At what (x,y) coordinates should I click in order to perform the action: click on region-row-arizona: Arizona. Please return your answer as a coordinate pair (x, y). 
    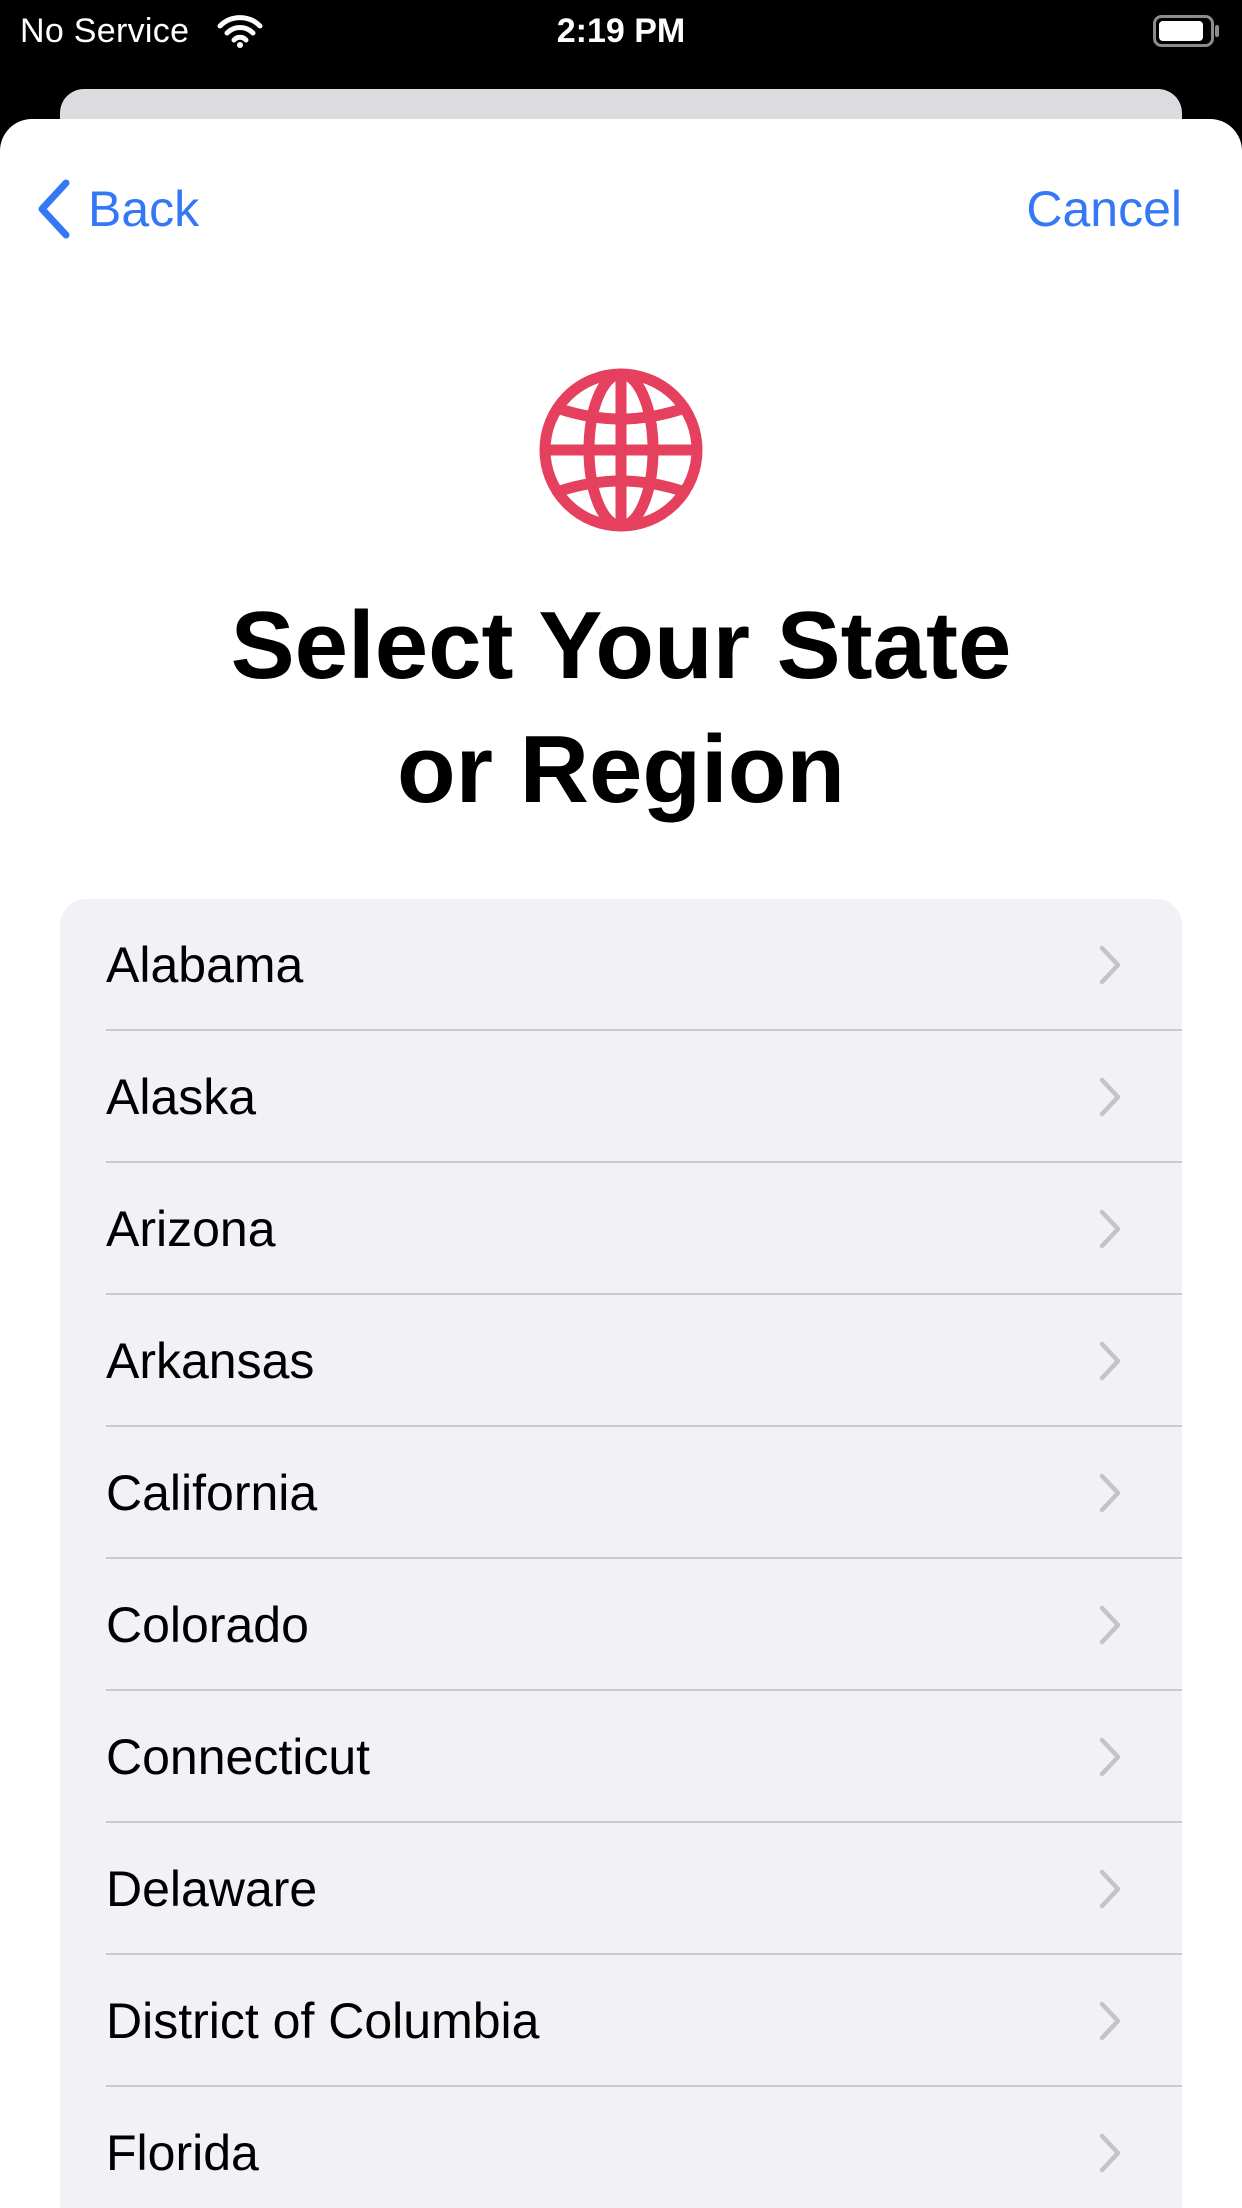
    Looking at the image, I should click on (621, 1229).